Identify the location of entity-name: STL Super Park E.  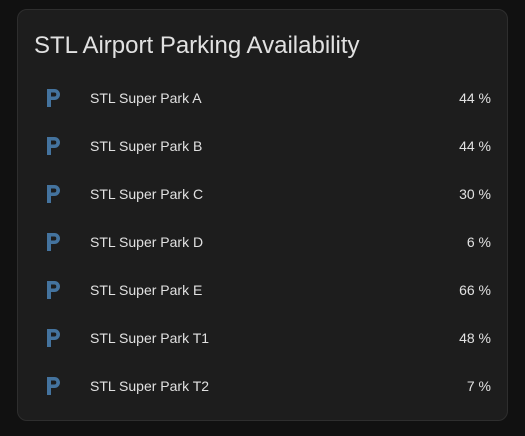
(146, 290).